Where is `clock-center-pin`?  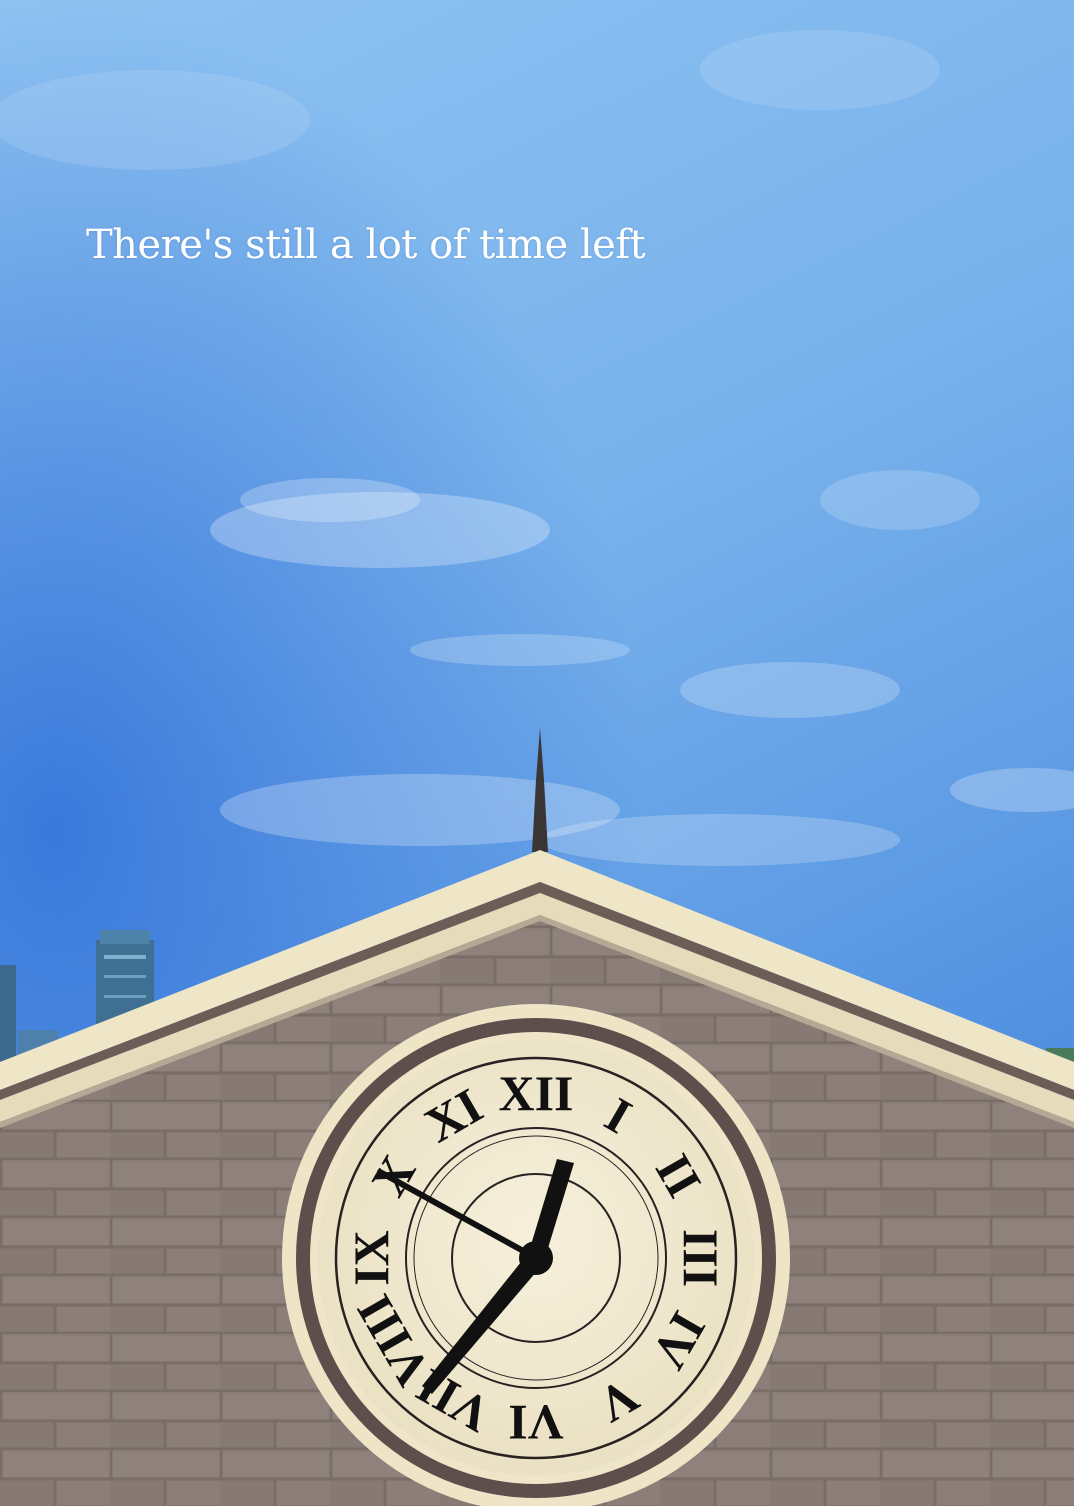 clock-center-pin is located at coordinates (536, 1258).